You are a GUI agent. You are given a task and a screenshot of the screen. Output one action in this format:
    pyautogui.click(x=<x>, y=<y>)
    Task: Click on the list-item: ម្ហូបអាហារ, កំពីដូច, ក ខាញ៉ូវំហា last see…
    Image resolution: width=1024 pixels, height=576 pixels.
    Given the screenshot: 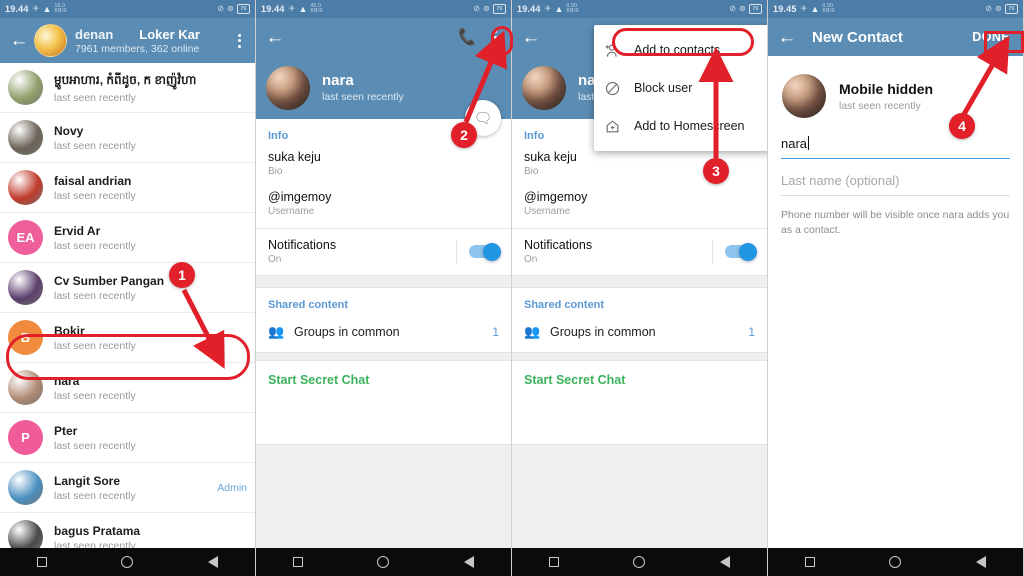 What is the action you would take?
    pyautogui.click(x=127, y=88)
    